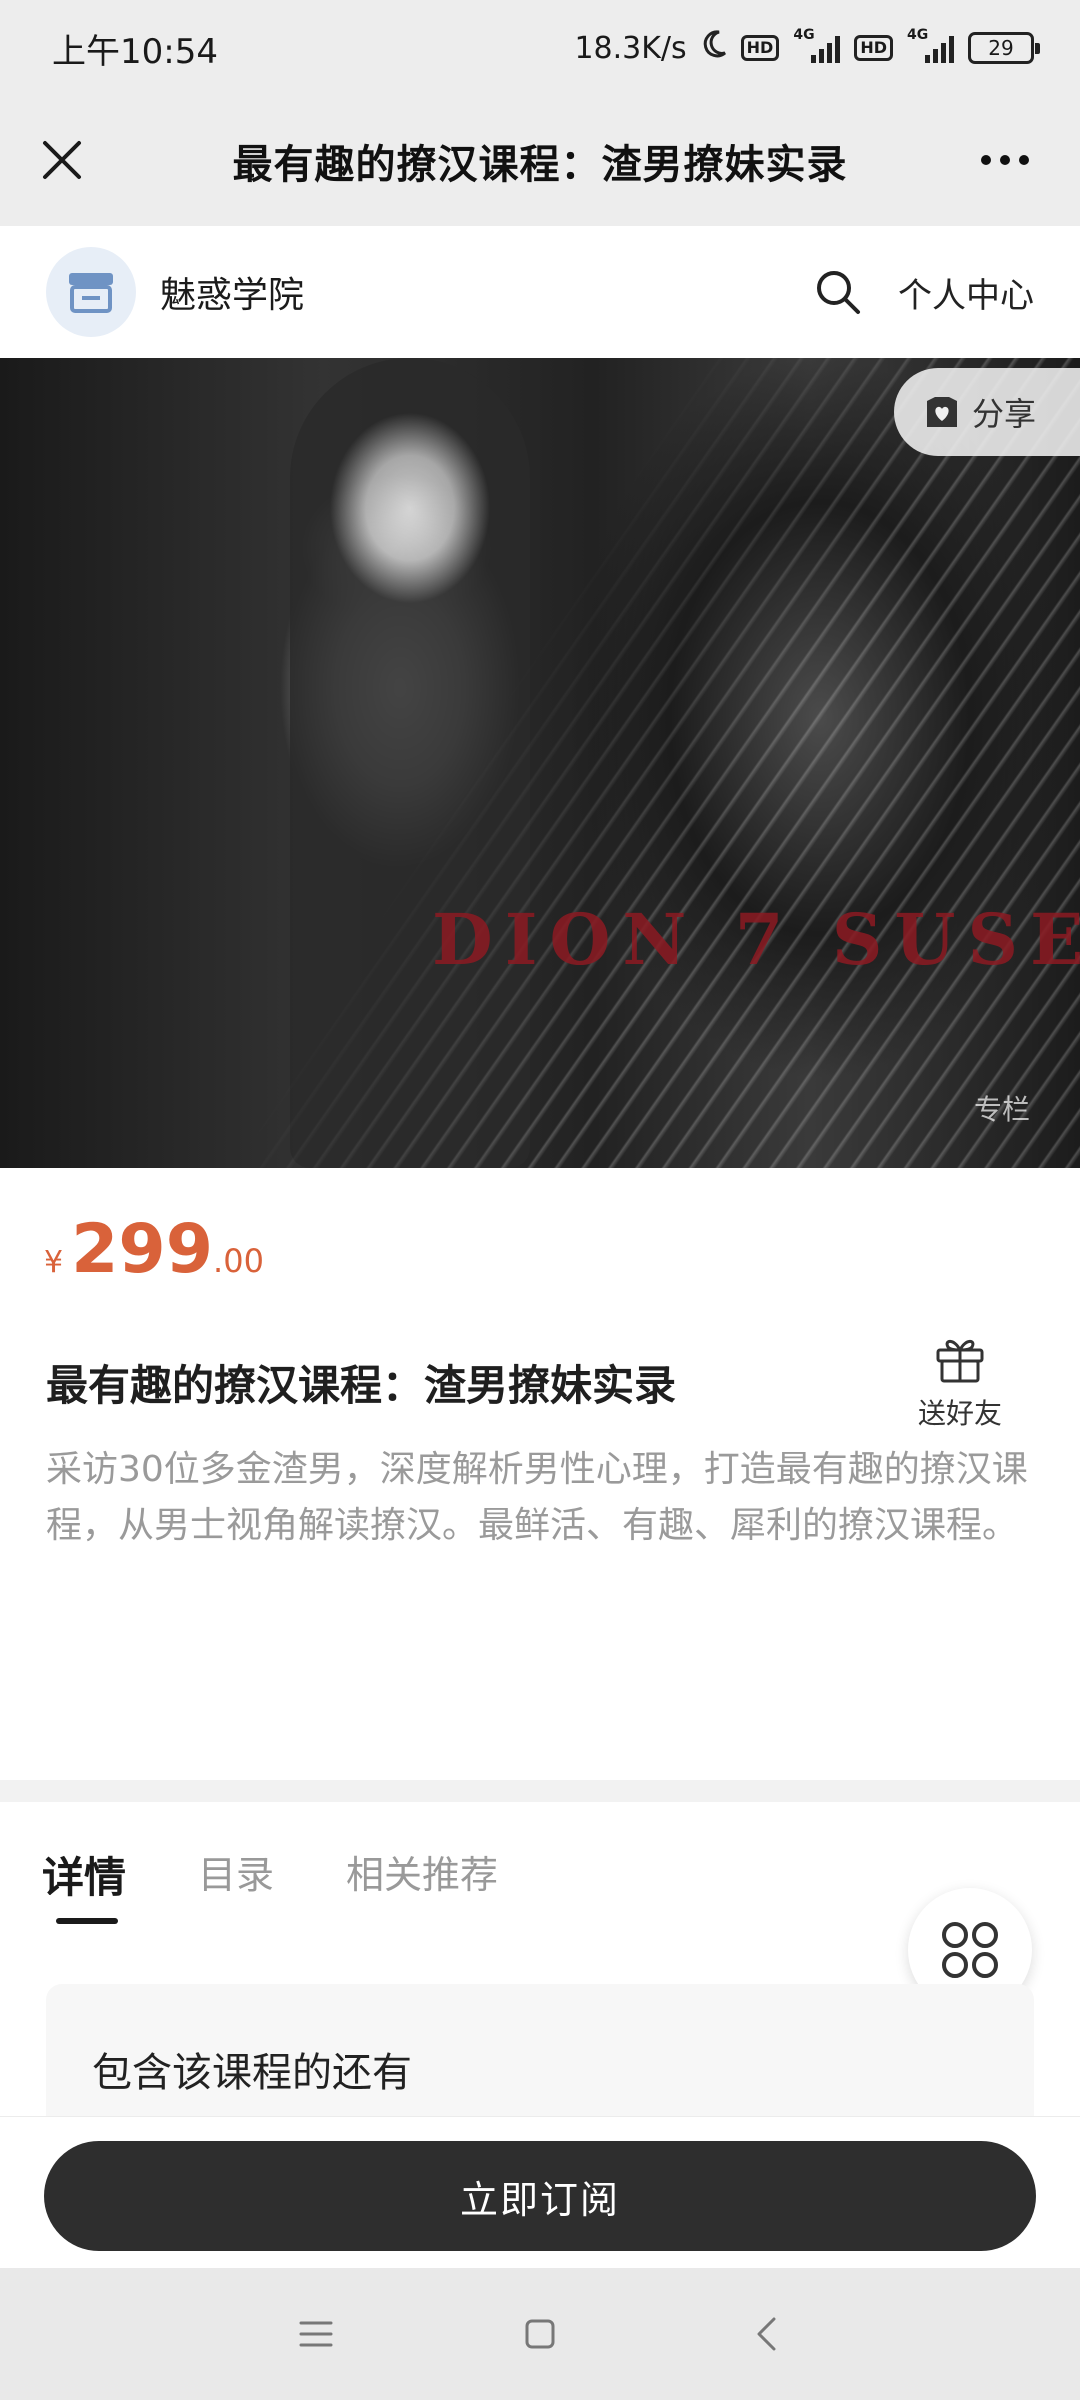  I want to click on menu-button, so click(316, 2334).